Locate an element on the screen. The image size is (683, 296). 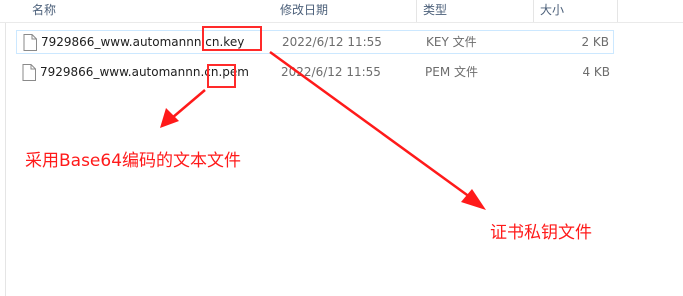
arrow-to-pem is located at coordinates (188, 104).